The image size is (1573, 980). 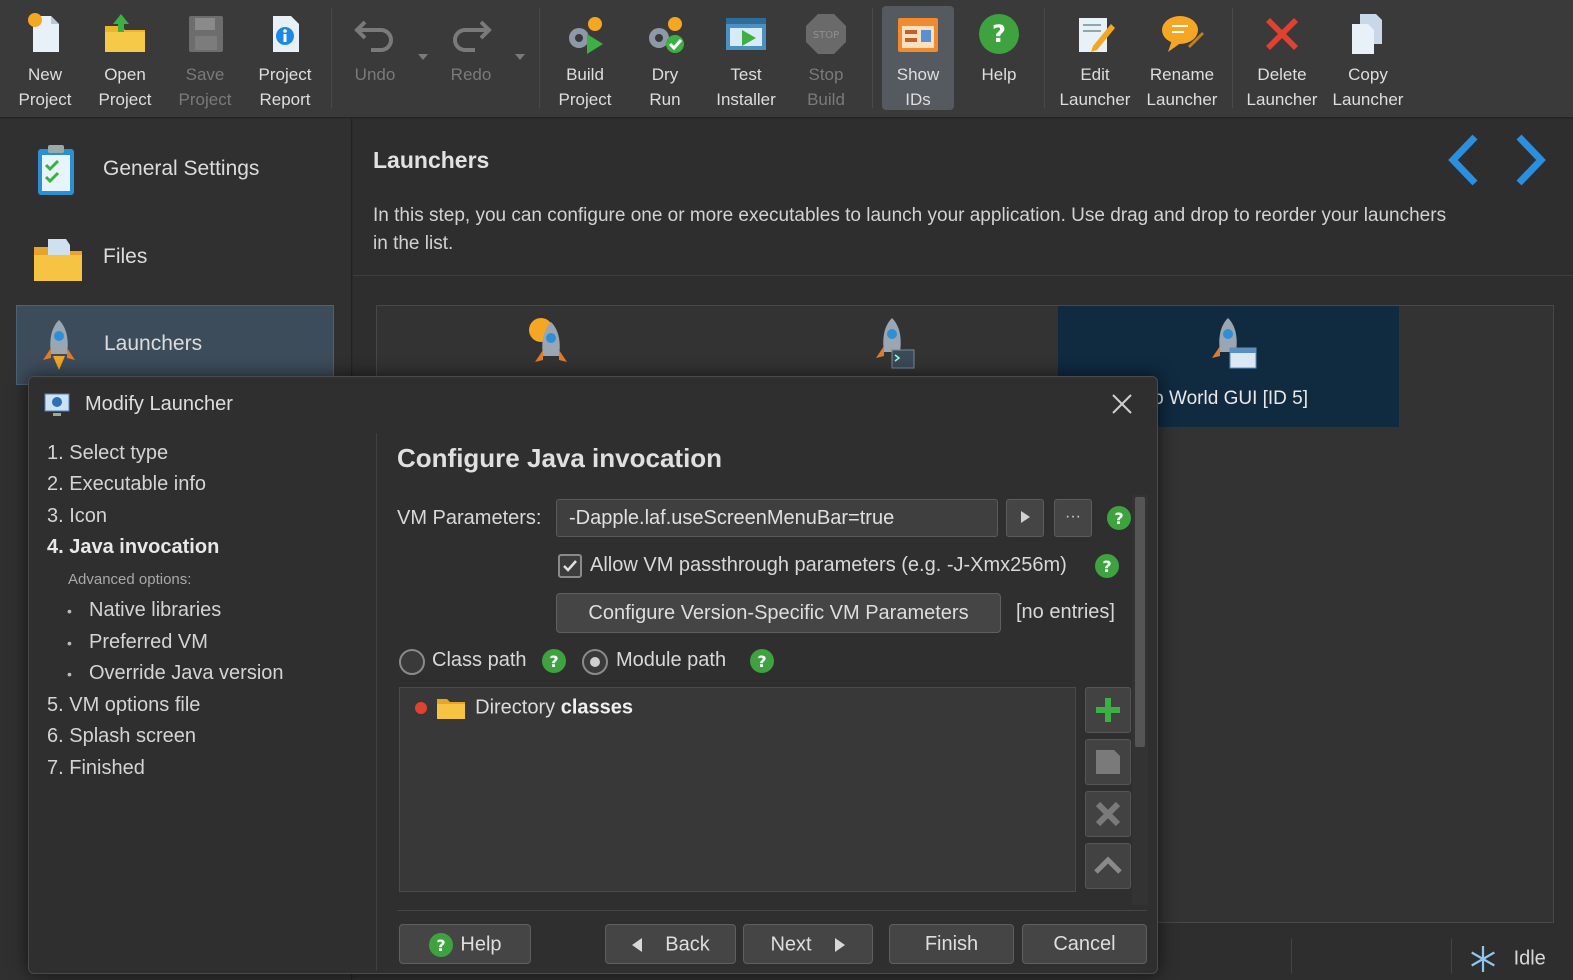 What do you see at coordinates (469, 518) in the screenshot?
I see `vm-parameters-label: VM Parameters:` at bounding box center [469, 518].